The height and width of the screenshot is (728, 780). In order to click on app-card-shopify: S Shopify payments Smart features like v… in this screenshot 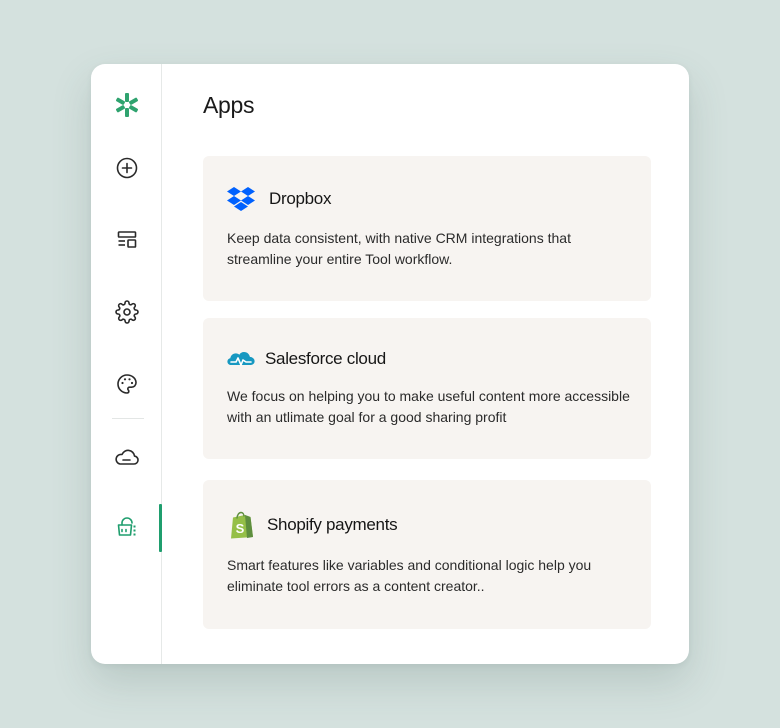, I will do `click(427, 554)`.